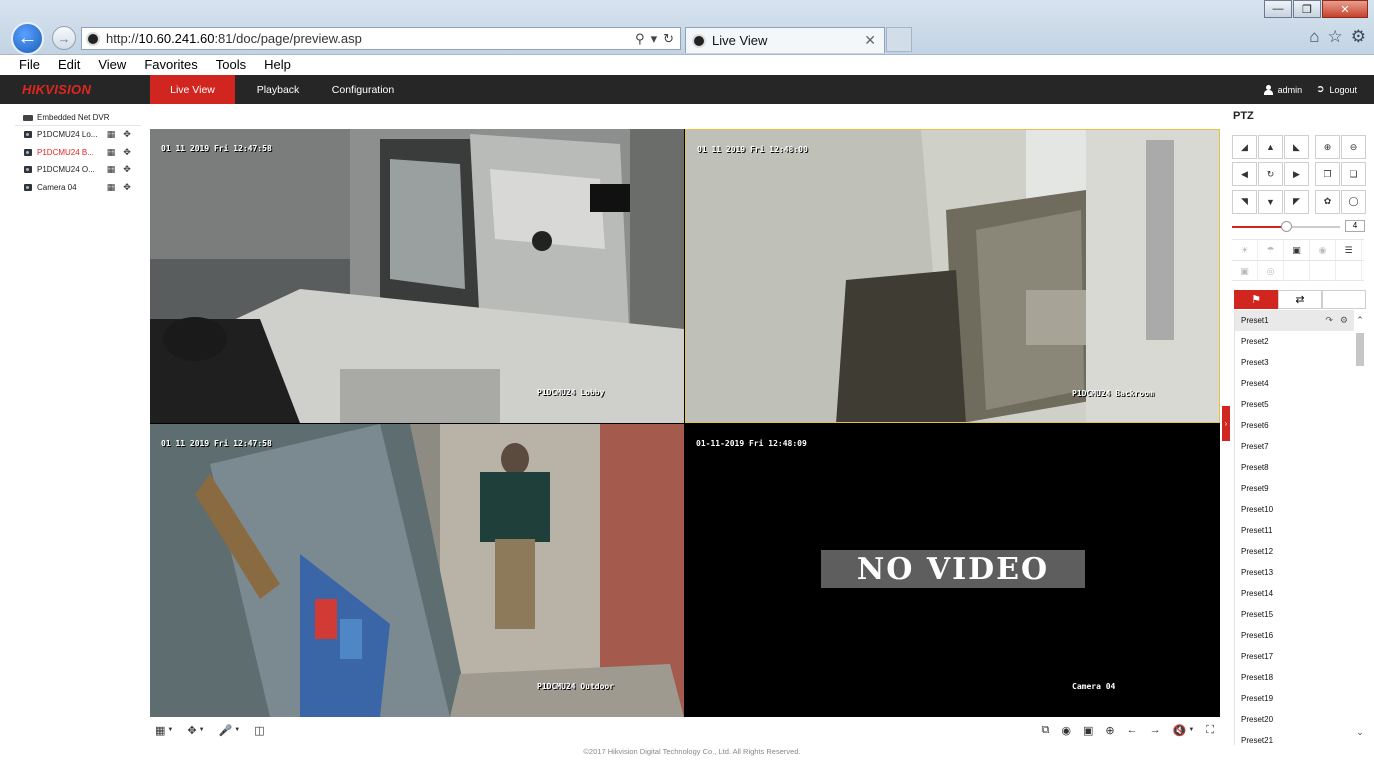 This screenshot has width=1374, height=761. Describe the element at coordinates (1294, 362) in the screenshot. I see `preset-item: Preset3` at that location.